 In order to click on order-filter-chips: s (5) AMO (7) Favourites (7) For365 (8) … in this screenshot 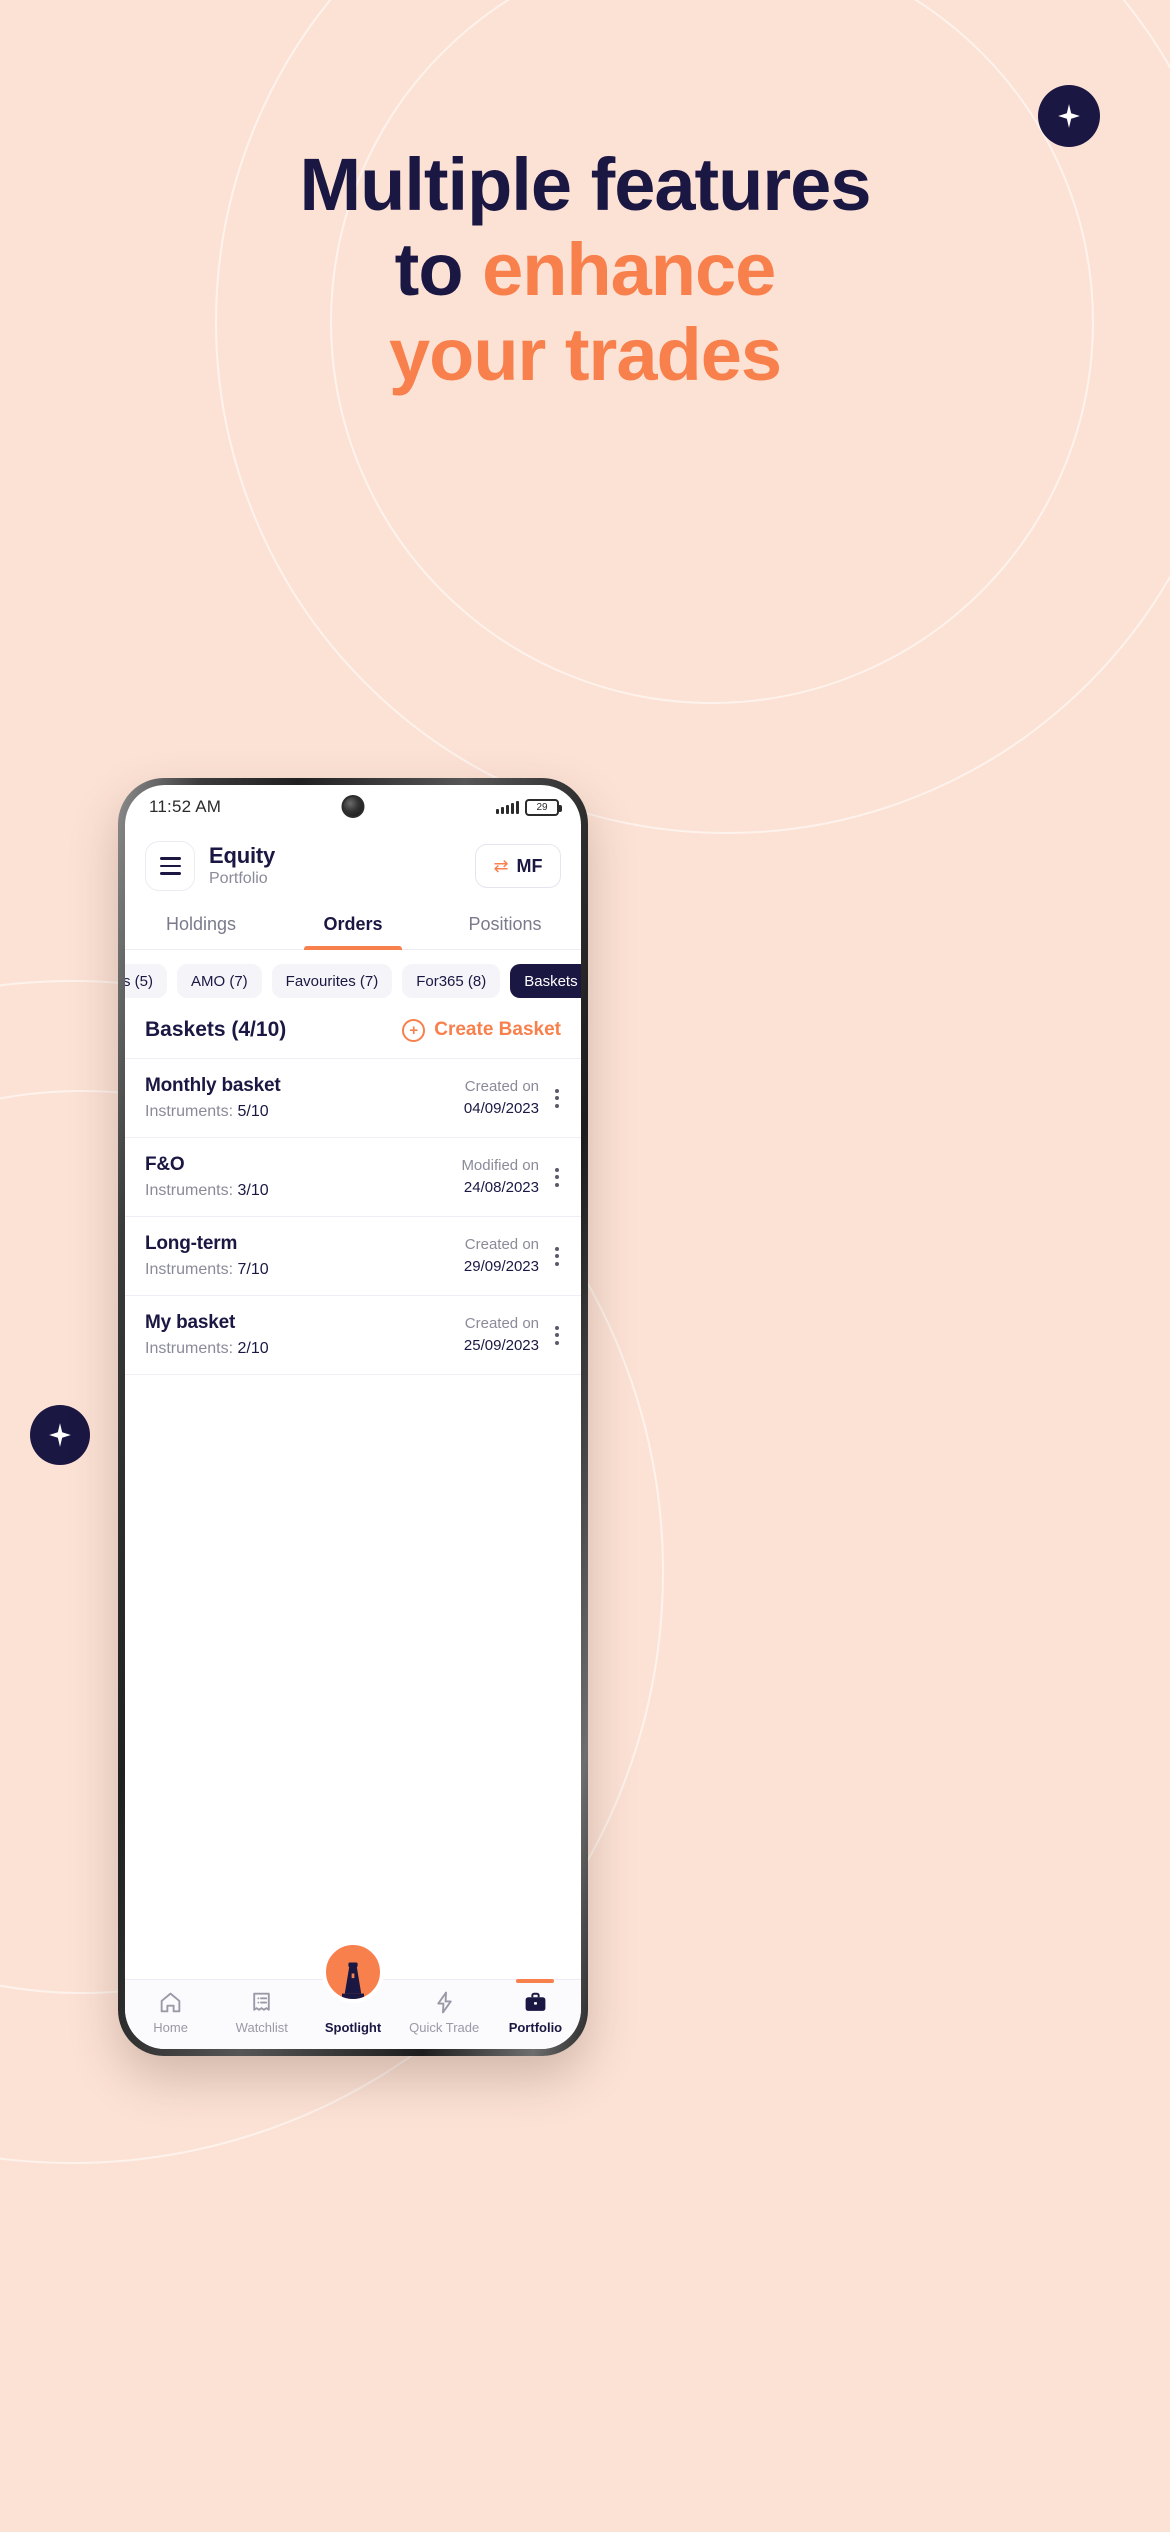, I will do `click(353, 981)`.